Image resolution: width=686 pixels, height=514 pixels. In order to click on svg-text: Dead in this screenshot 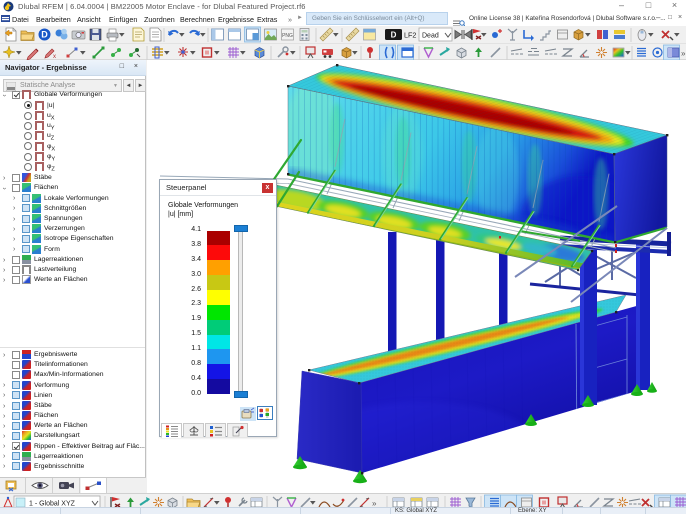, I will do `click(430, 36)`.